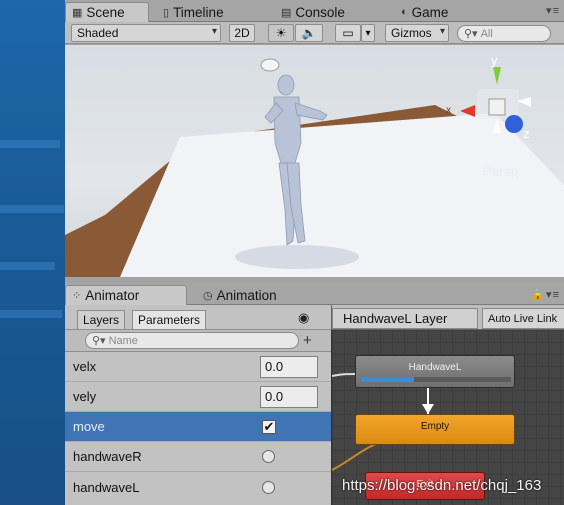 The height and width of the screenshot is (505, 564). What do you see at coordinates (417, 33) in the screenshot?
I see `gizmos-dropdown: Gizmos` at bounding box center [417, 33].